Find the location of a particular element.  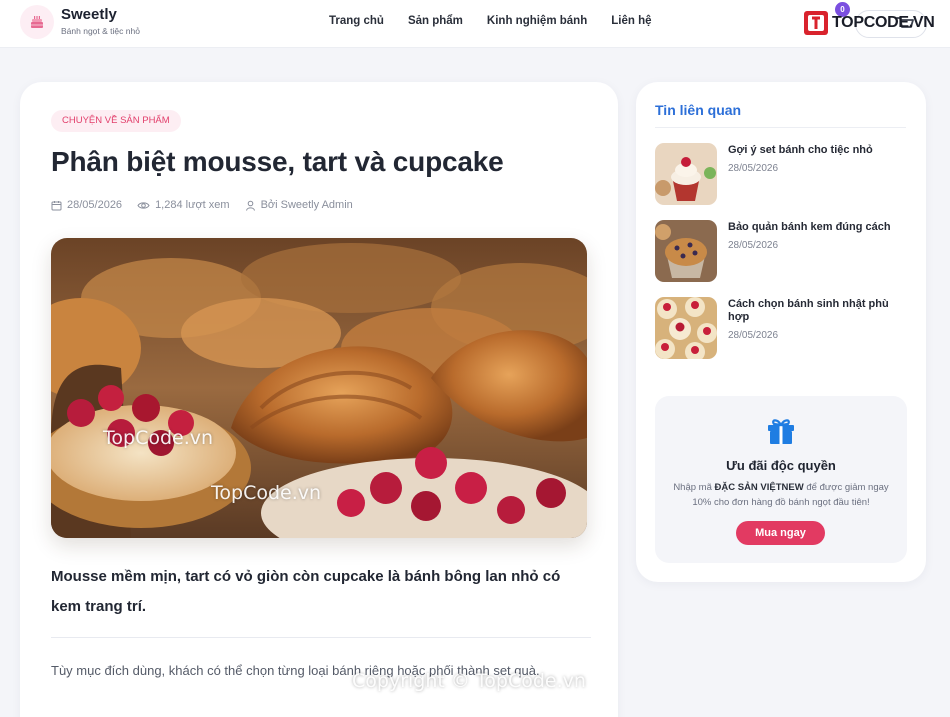

calendar-icon is located at coordinates (56, 205).